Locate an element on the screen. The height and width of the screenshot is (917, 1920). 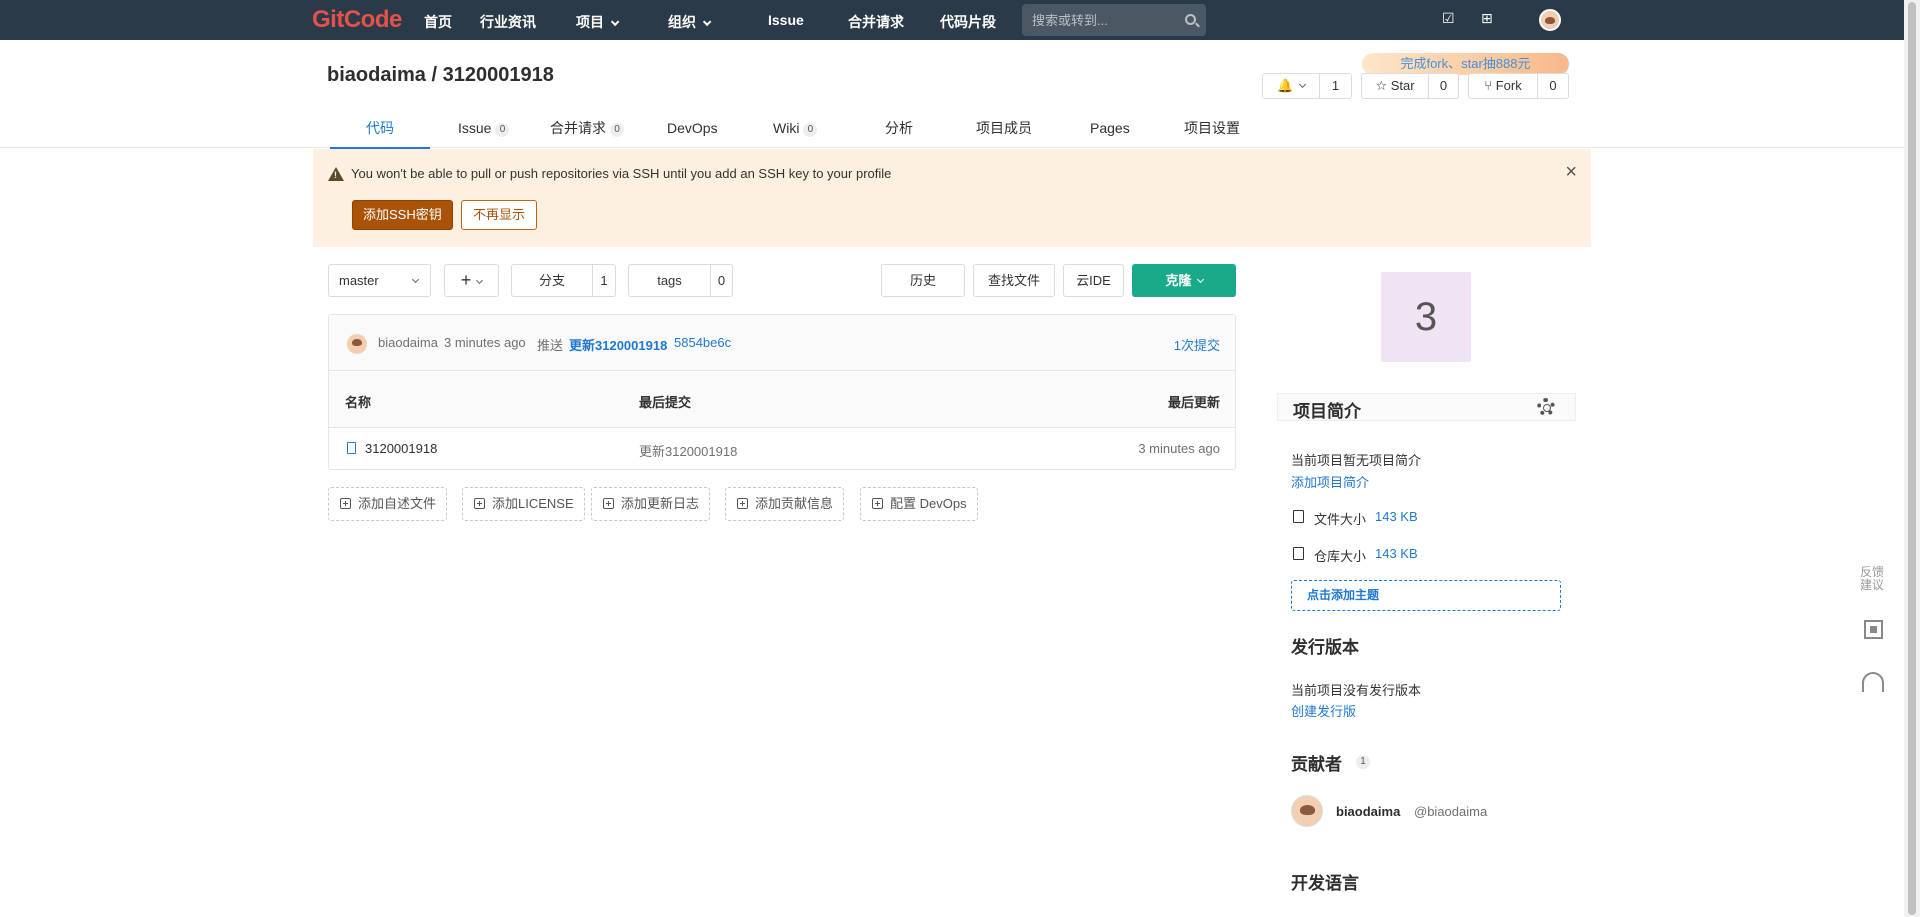
tab-wiki: Wiki 0 is located at coordinates (795, 128).